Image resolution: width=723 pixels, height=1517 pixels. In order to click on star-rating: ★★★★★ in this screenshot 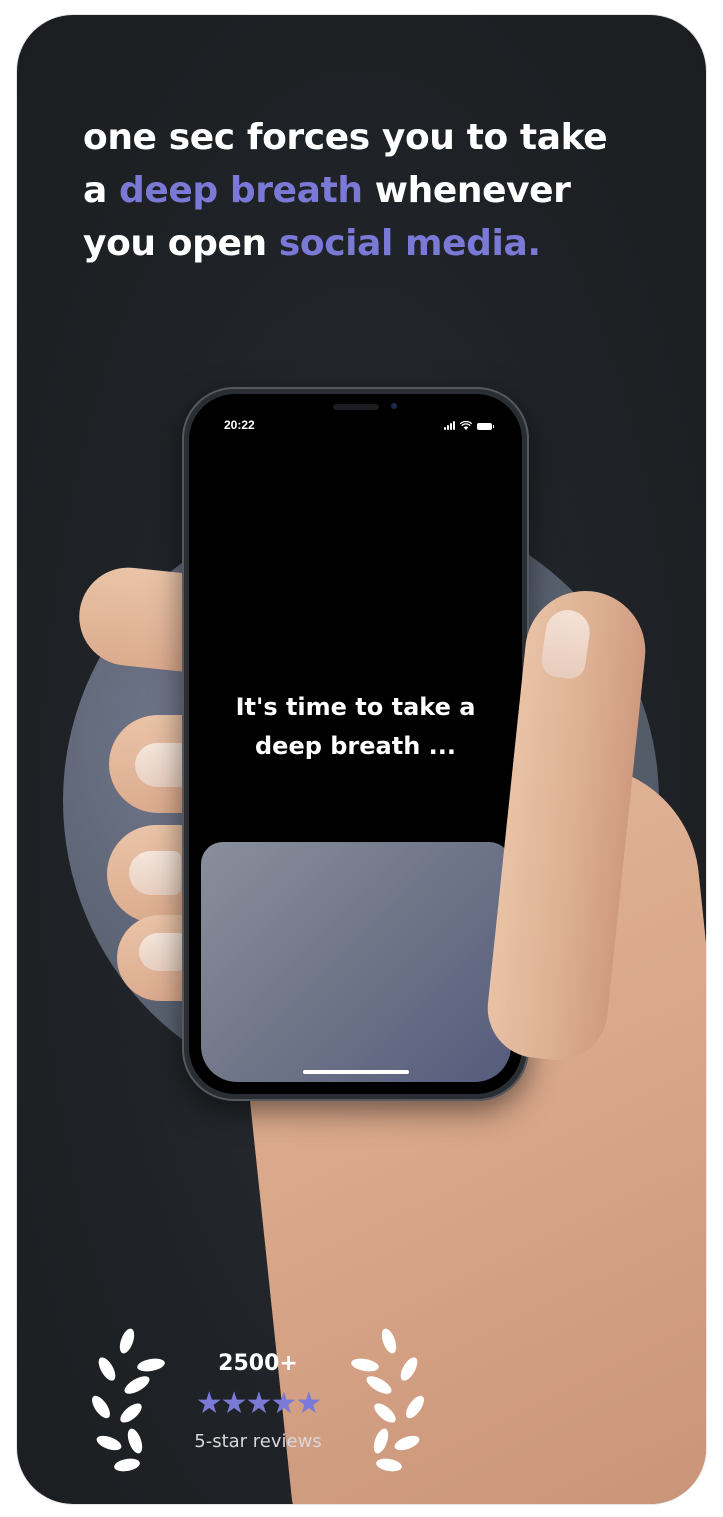, I will do `click(258, 1403)`.